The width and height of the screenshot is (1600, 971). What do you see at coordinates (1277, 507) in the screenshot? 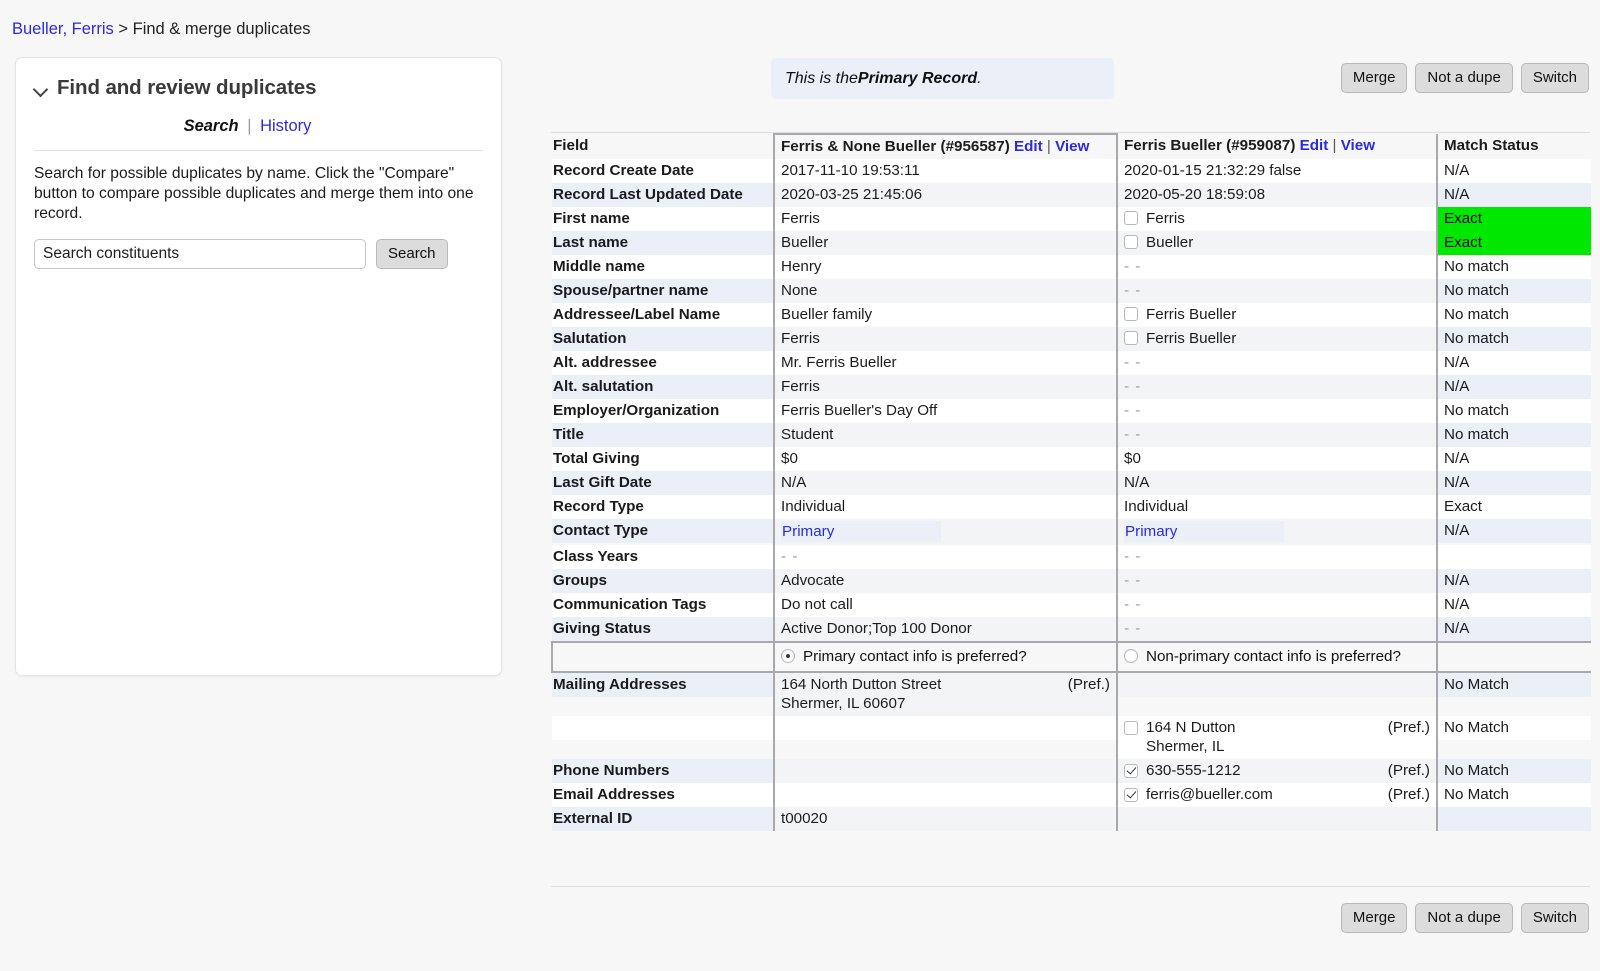
I see `row-value-b: Individual` at bounding box center [1277, 507].